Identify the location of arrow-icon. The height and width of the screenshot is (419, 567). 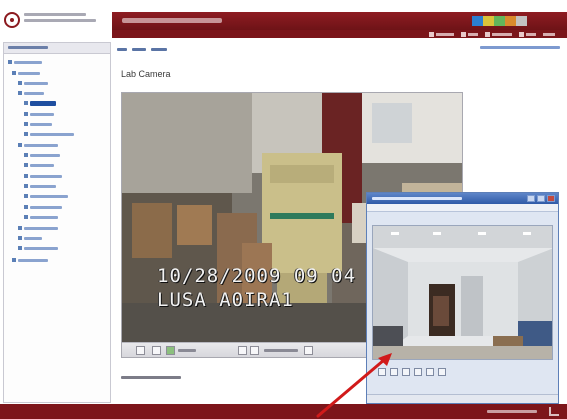
(351, 388).